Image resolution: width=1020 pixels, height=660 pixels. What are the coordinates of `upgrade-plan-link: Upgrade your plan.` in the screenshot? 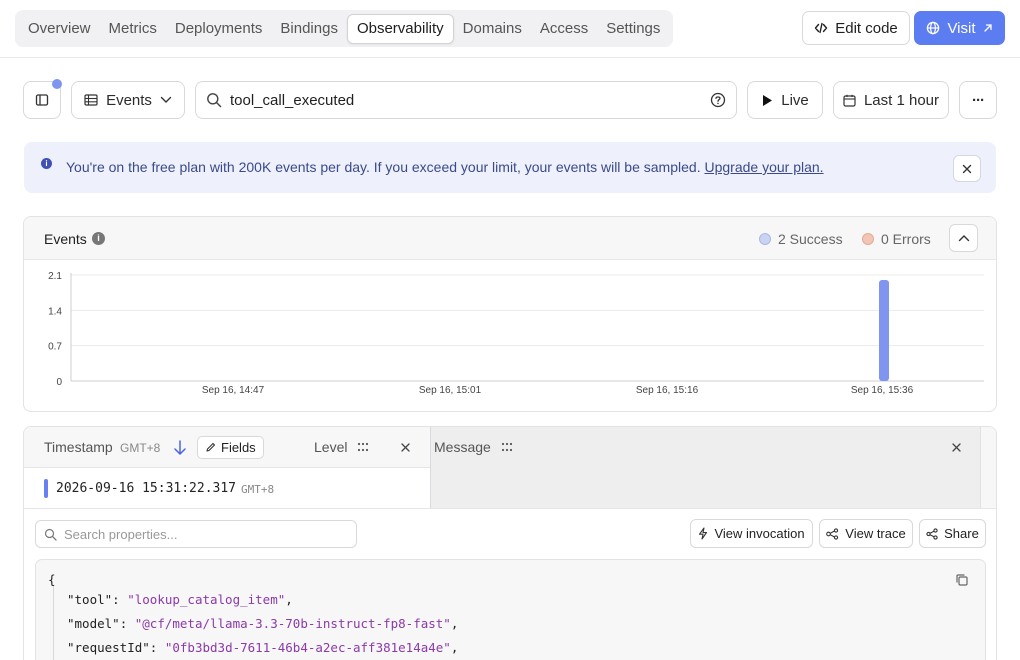 It's located at (763, 167).